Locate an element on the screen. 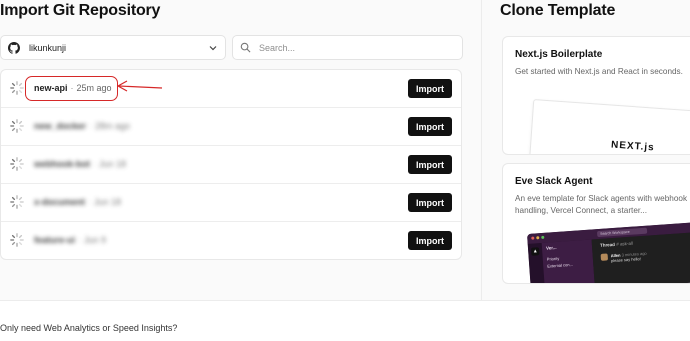  repo-age: Jun 9 is located at coordinates (95, 240).